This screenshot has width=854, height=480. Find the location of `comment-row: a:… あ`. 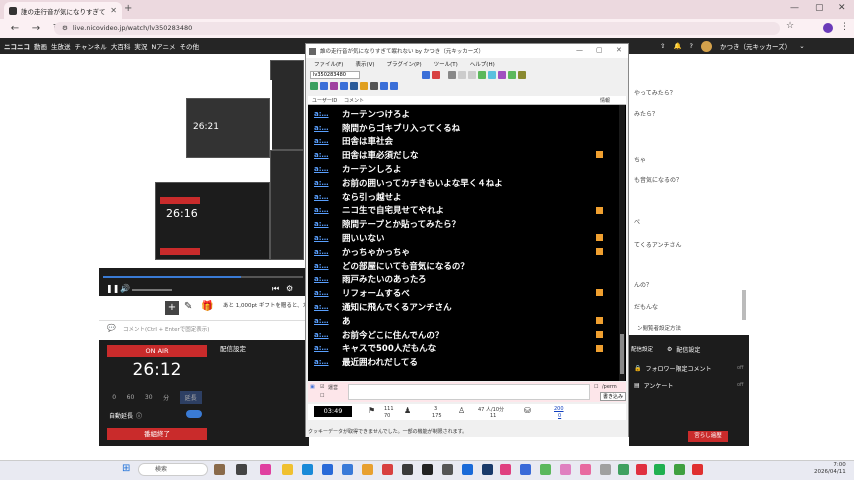

comment-row: a:… あ is located at coordinates (463, 321).